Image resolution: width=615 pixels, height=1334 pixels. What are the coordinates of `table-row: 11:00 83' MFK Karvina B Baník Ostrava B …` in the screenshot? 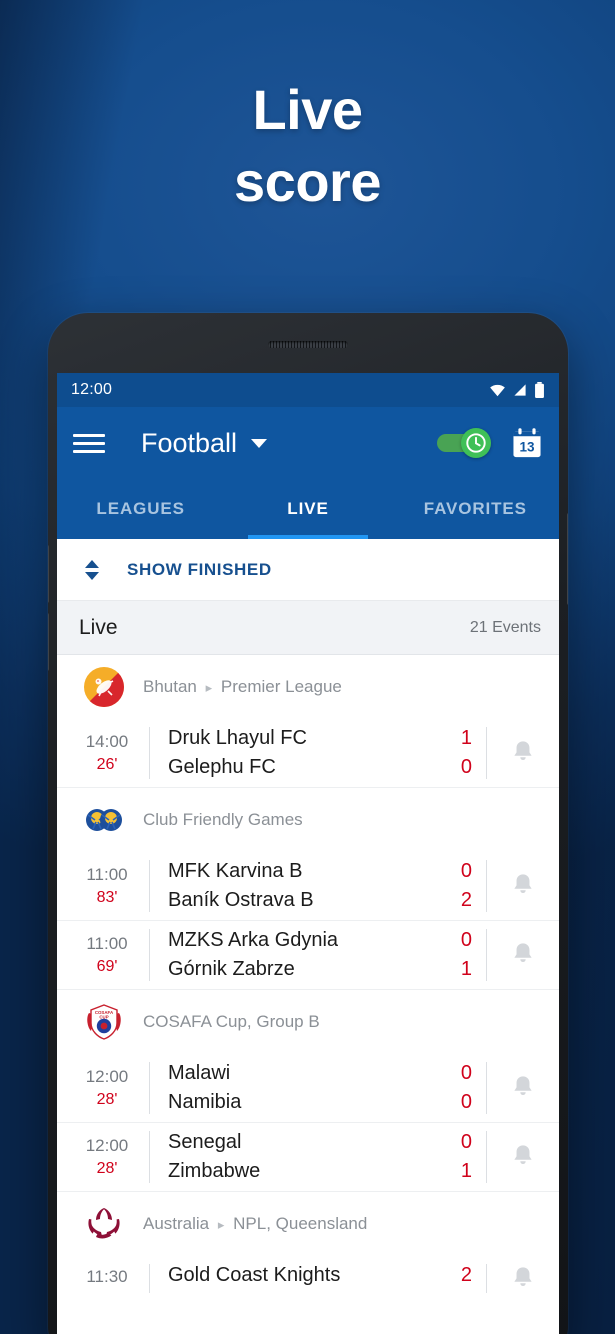 It's located at (308, 886).